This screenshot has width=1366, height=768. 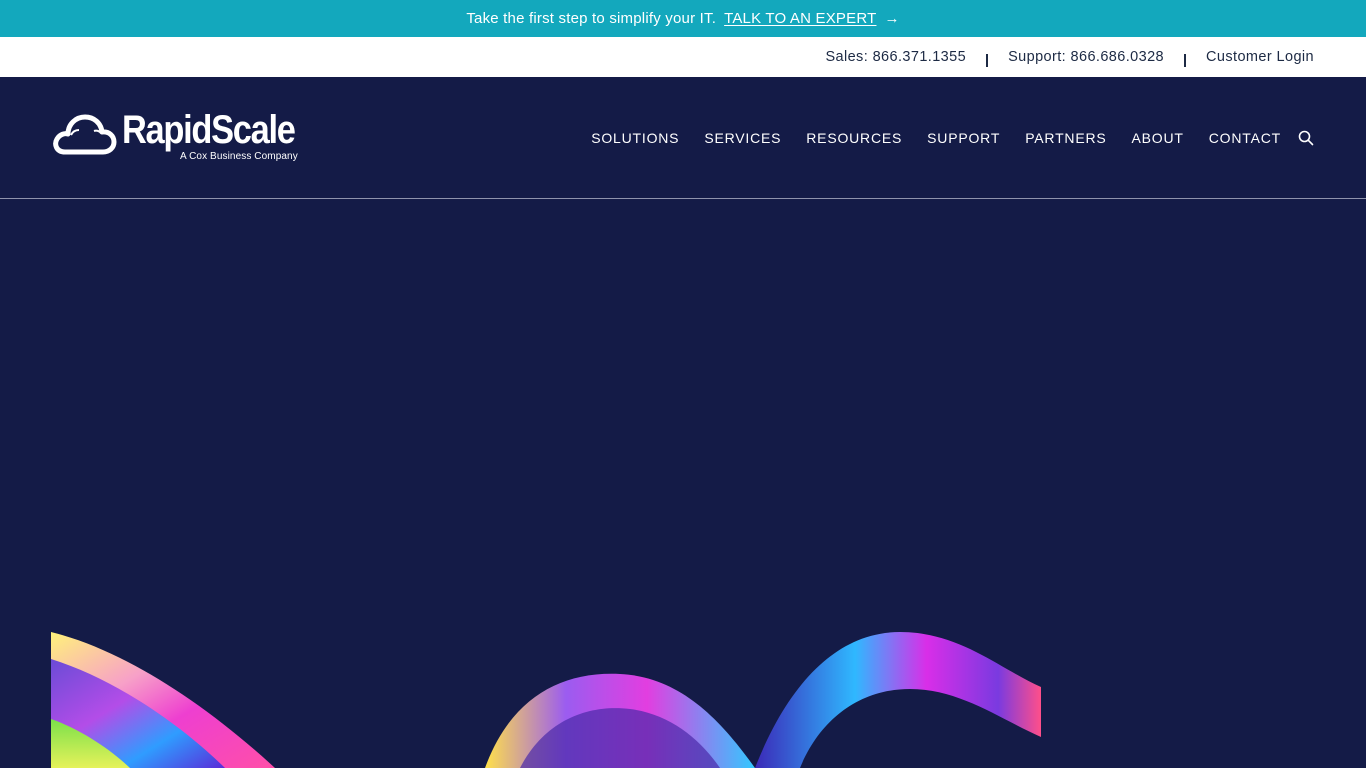 I want to click on ribbon-right, so click(x=898, y=700).